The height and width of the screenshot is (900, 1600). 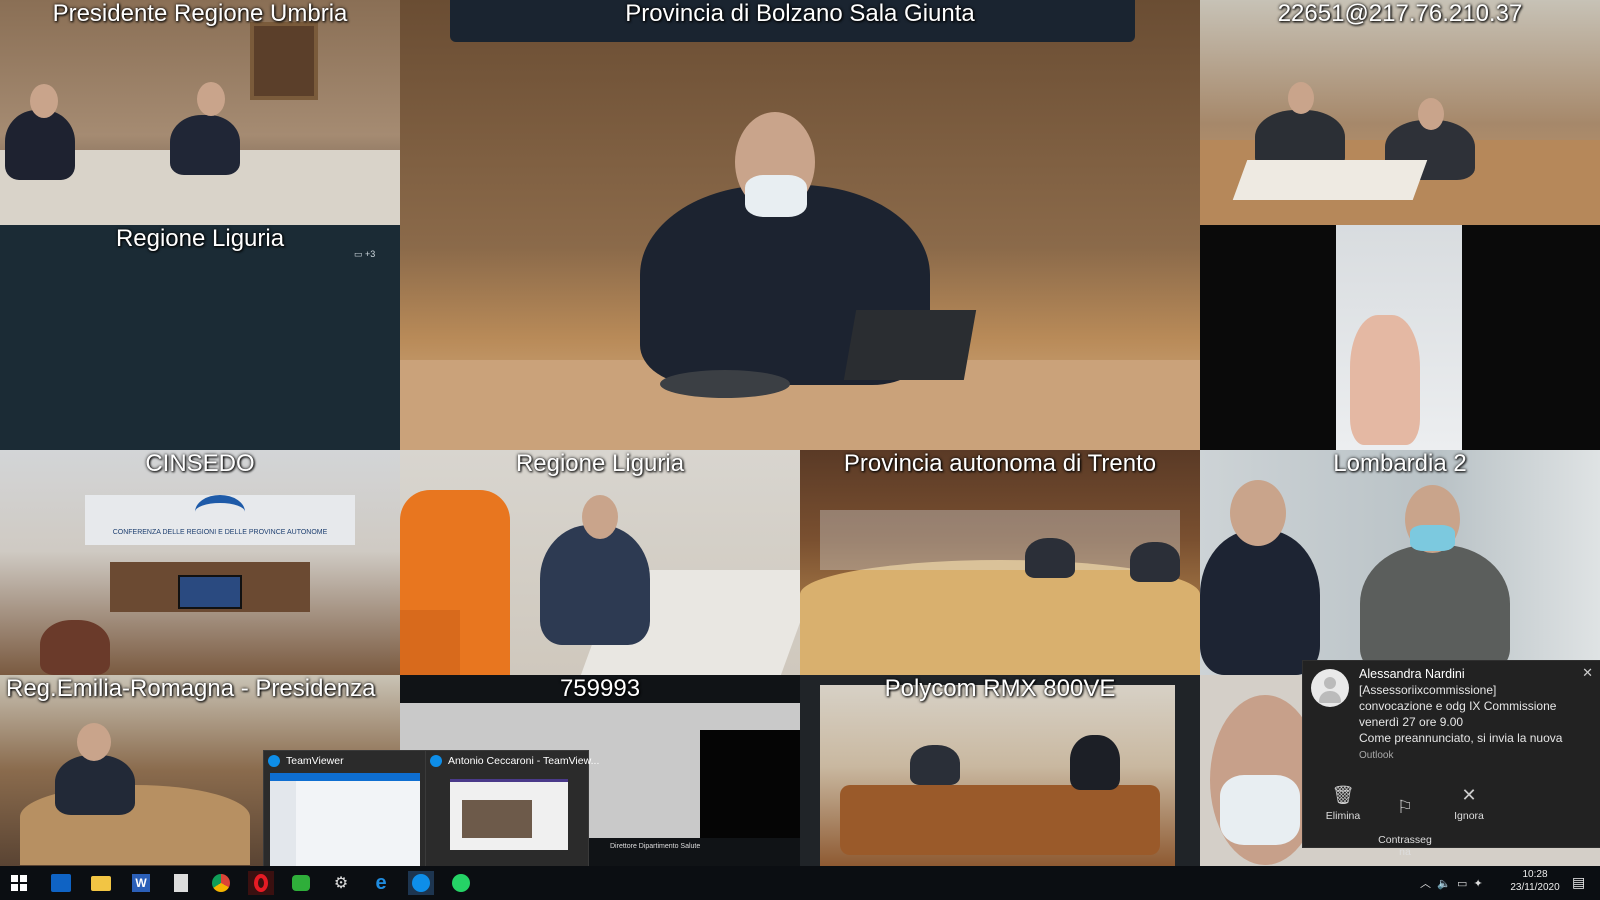 What do you see at coordinates (261, 883) in the screenshot?
I see `opera-icon` at bounding box center [261, 883].